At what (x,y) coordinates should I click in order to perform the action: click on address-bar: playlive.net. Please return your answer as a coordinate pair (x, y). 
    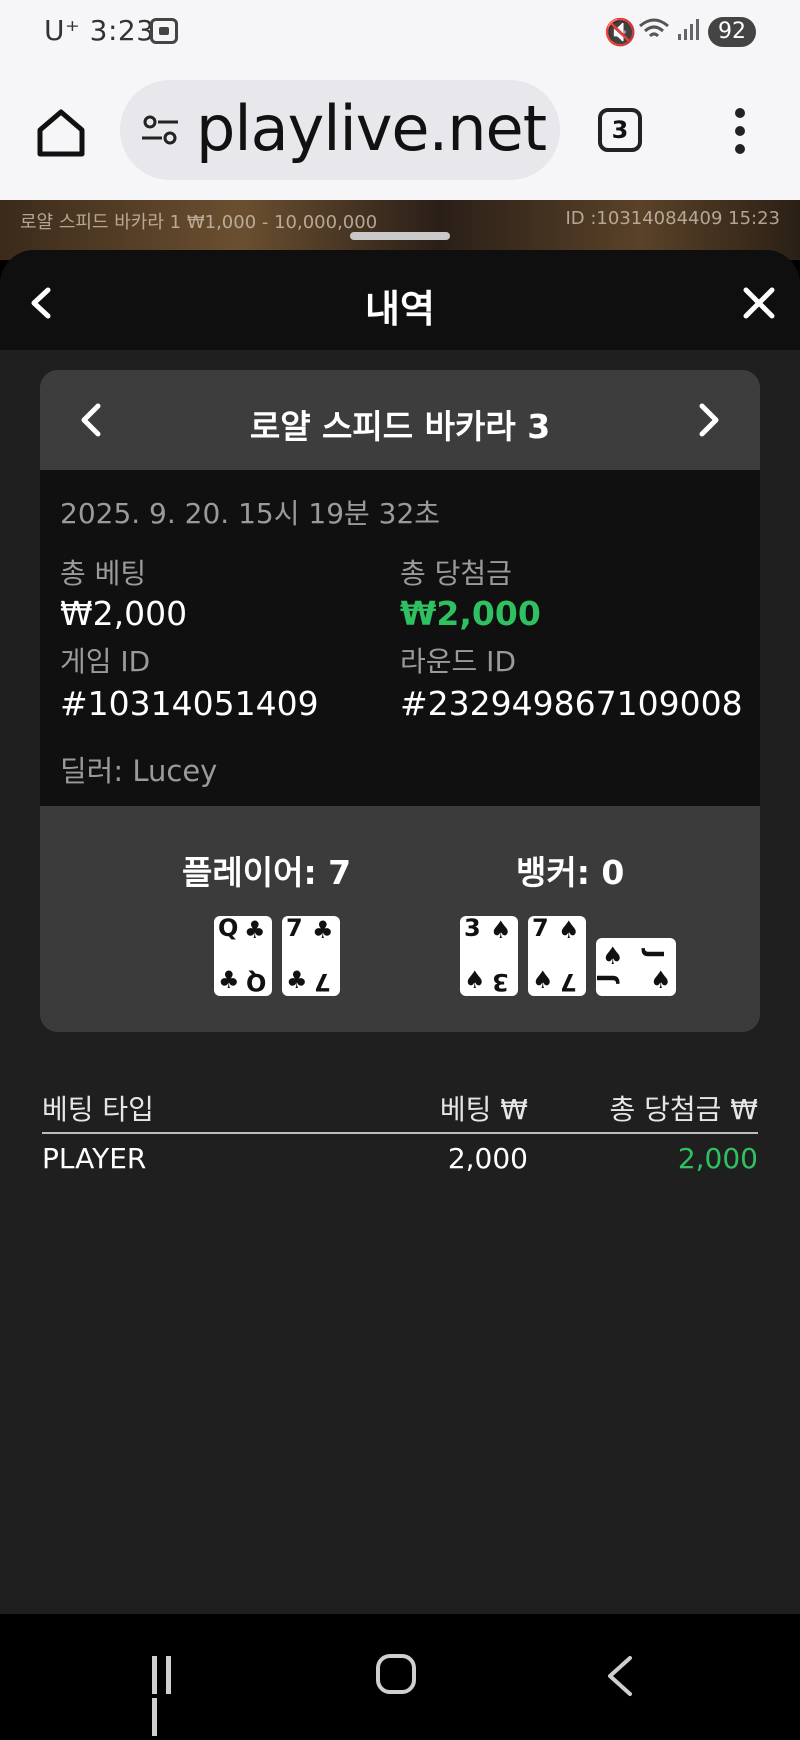
    Looking at the image, I should click on (340, 130).